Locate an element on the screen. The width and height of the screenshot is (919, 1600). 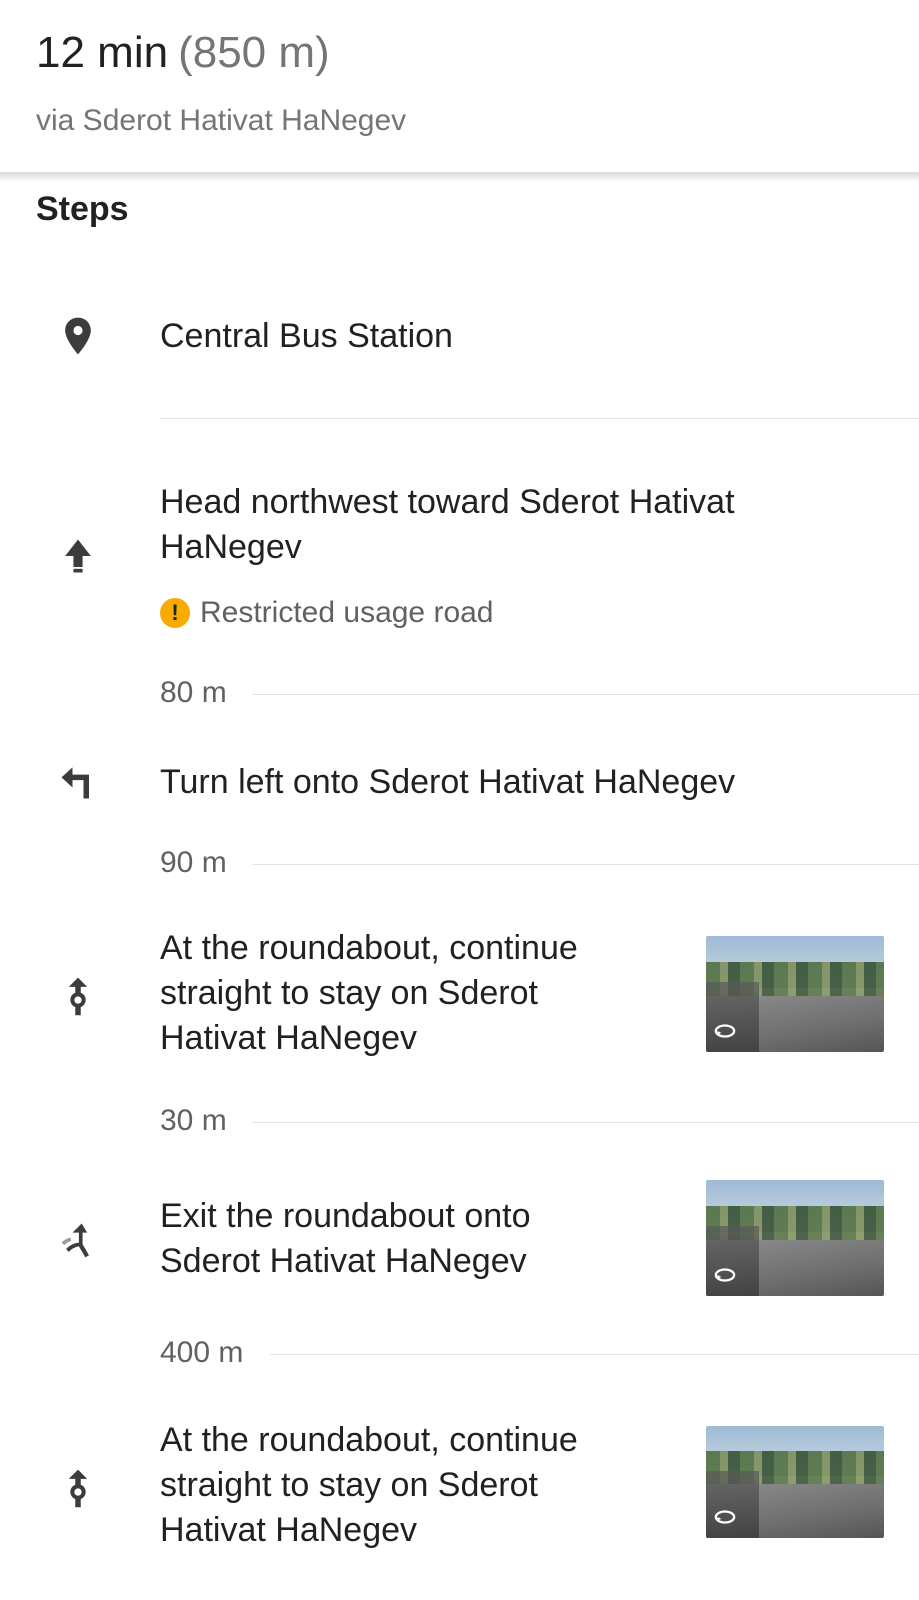
step-distance: 90 m is located at coordinates (193, 862).